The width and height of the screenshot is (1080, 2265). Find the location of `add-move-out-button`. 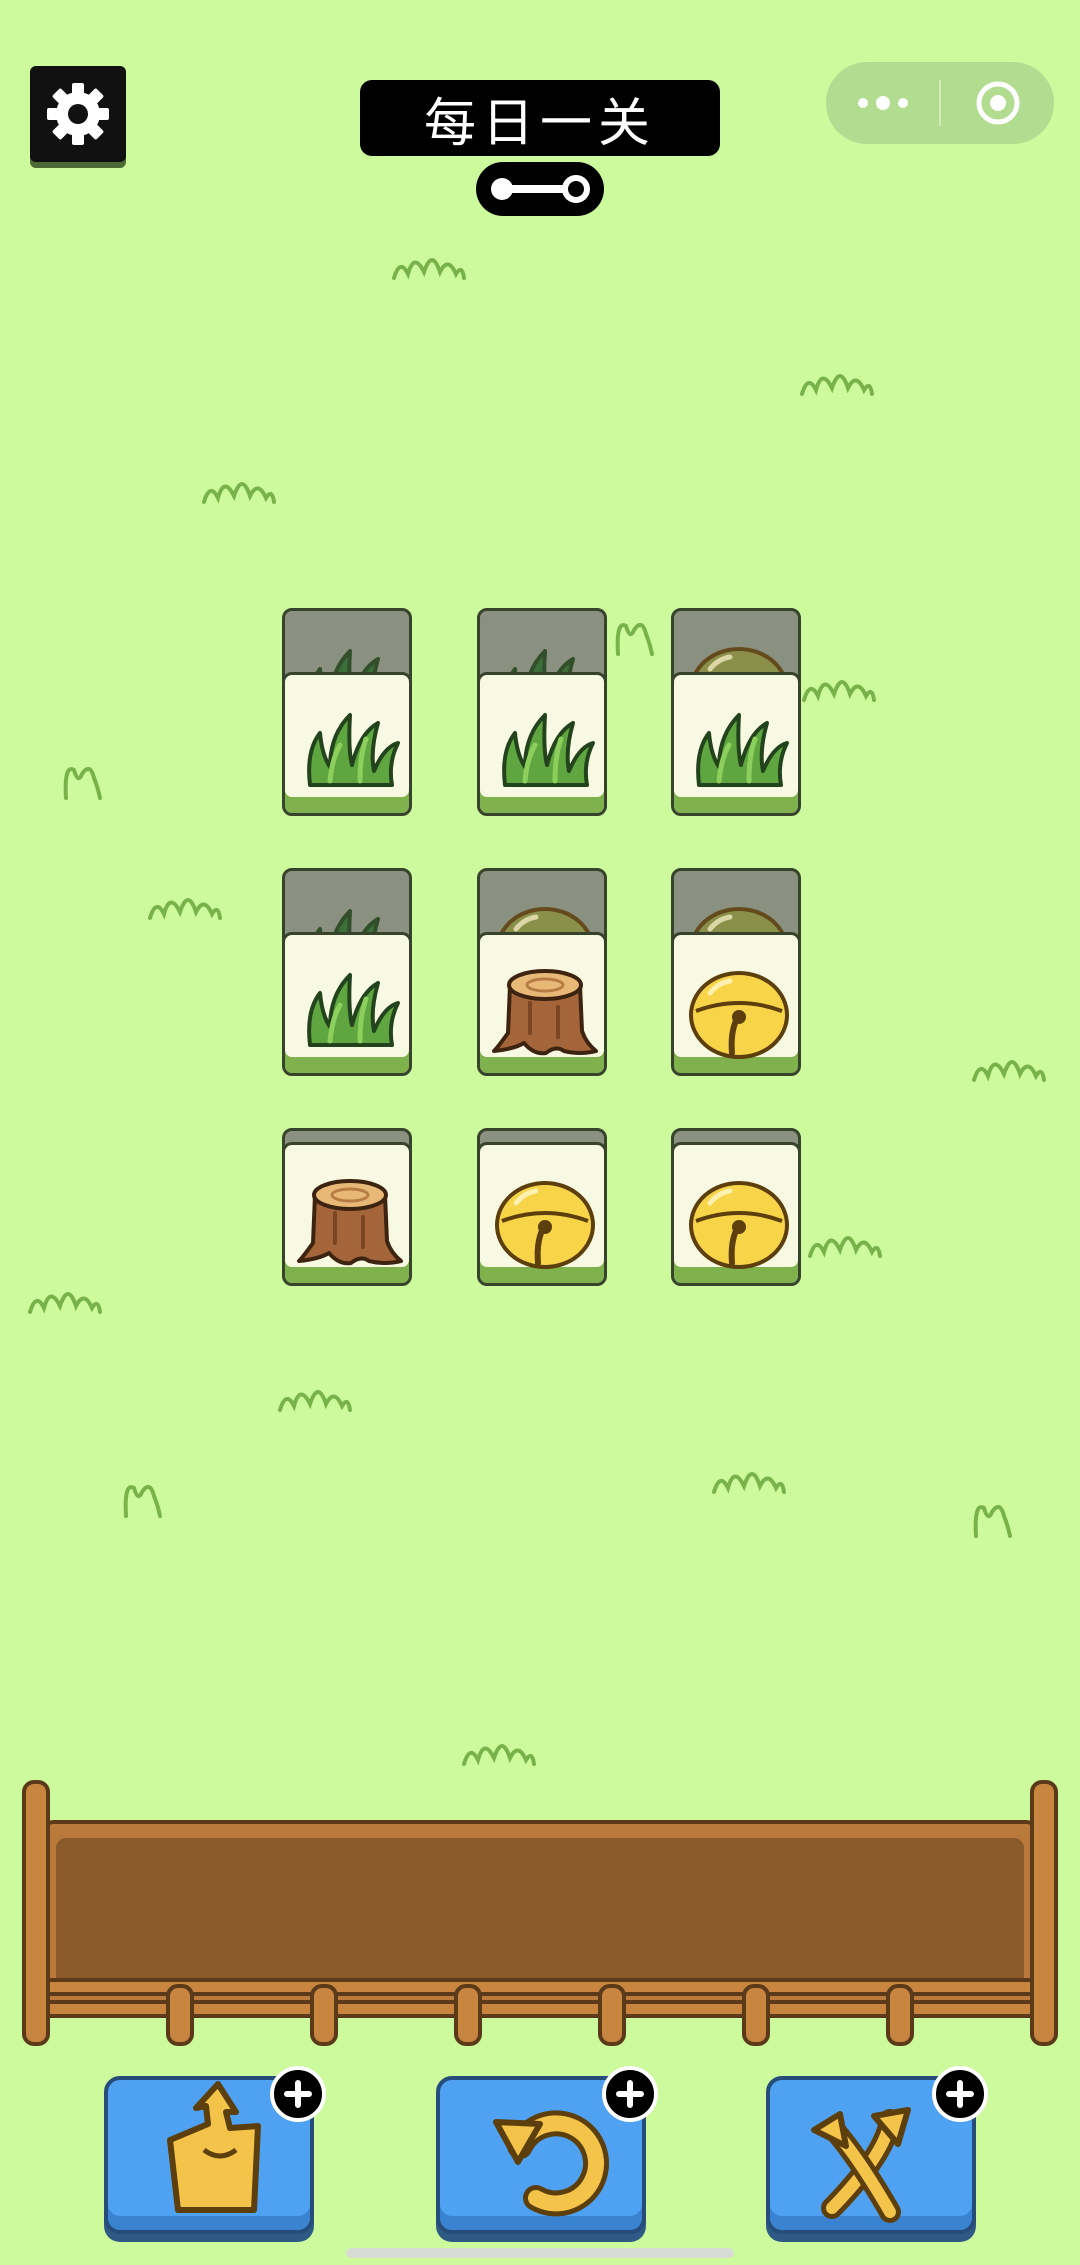

add-move-out-button is located at coordinates (298, 2094).